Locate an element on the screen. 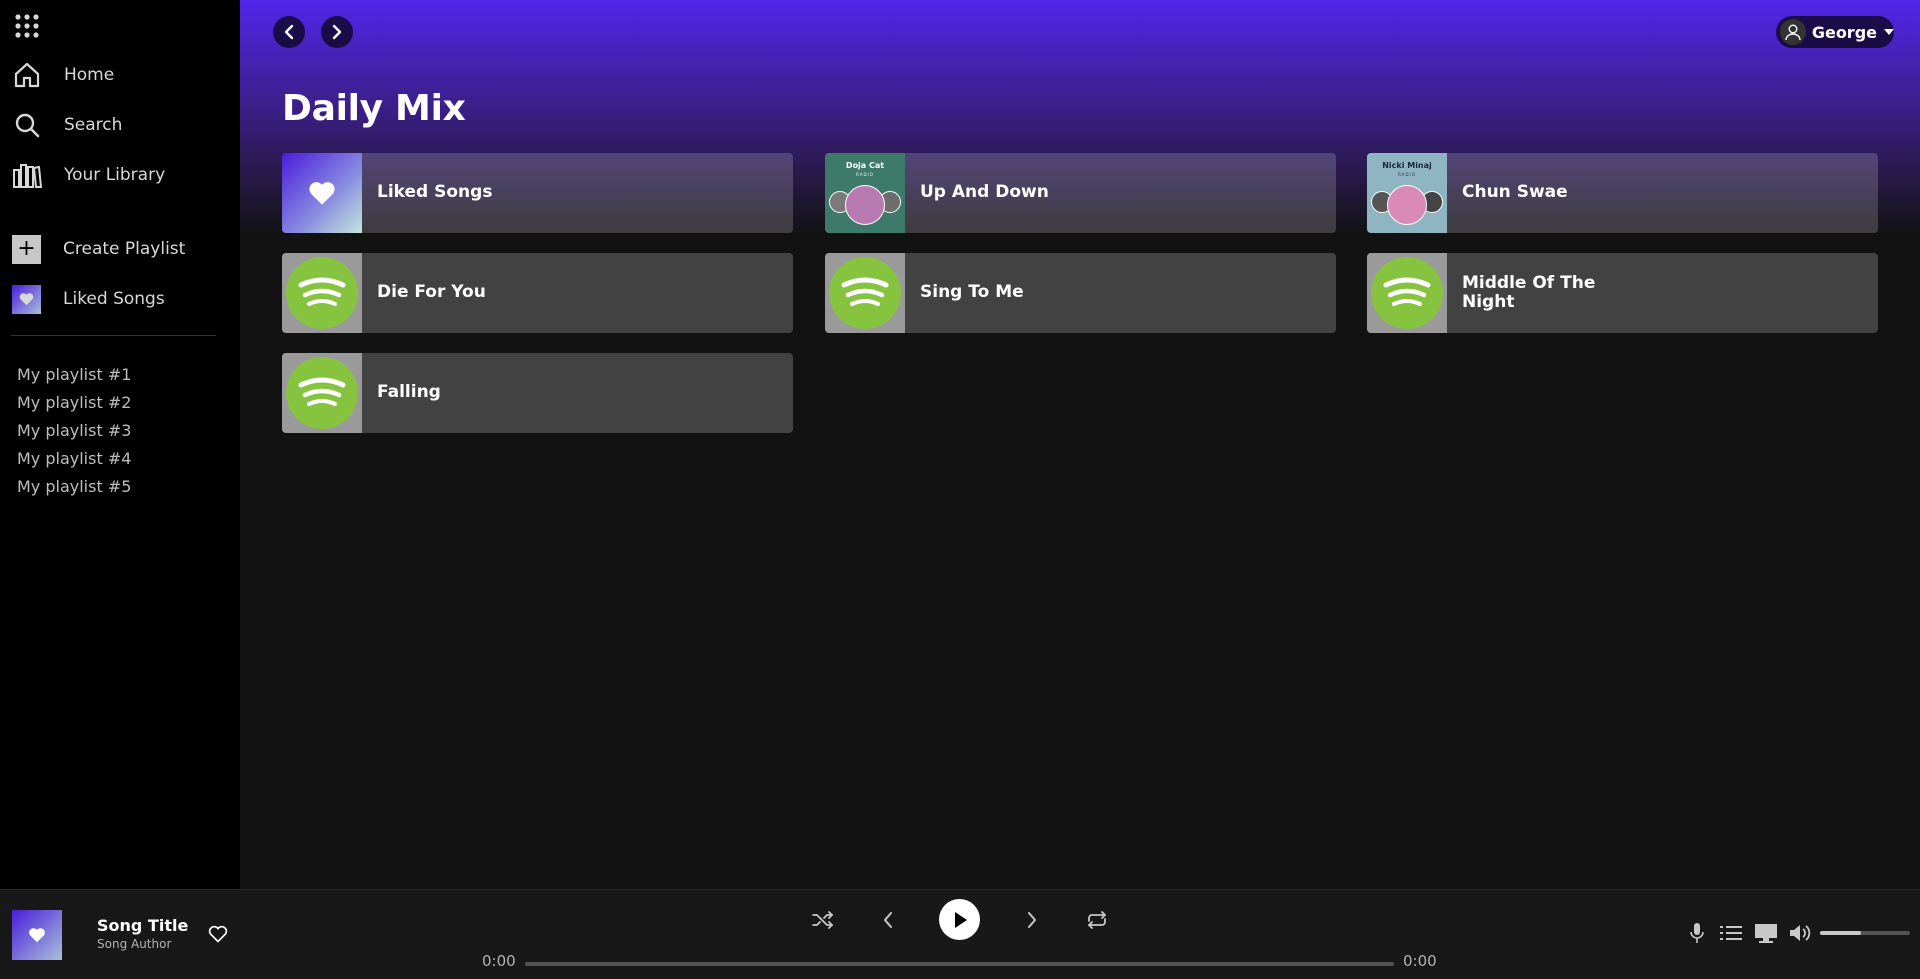  now-playing-cover is located at coordinates (37, 935).